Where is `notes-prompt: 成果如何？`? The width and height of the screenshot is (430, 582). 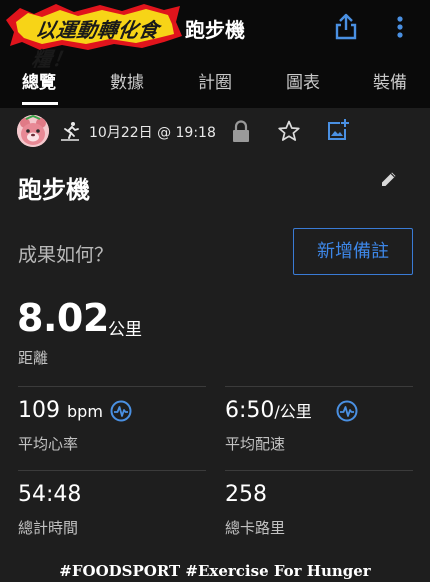
notes-prompt: 成果如何？ is located at coordinates (66, 255).